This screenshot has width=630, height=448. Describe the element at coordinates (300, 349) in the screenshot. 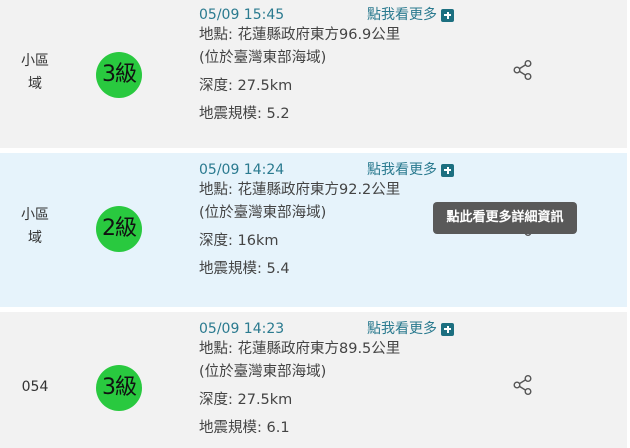

I see `event-location: 地點: 花蓮縣政府東方89.5公里` at that location.